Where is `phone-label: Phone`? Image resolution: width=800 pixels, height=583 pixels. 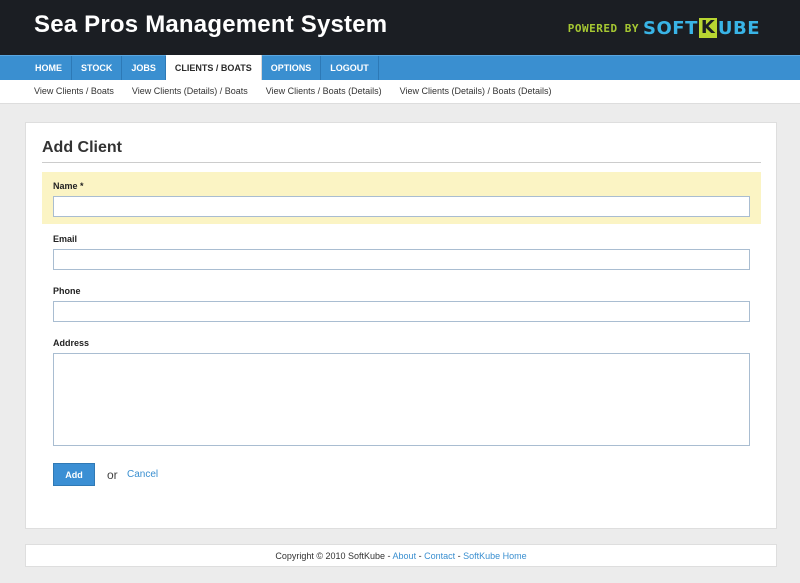
phone-label: Phone is located at coordinates (67, 291).